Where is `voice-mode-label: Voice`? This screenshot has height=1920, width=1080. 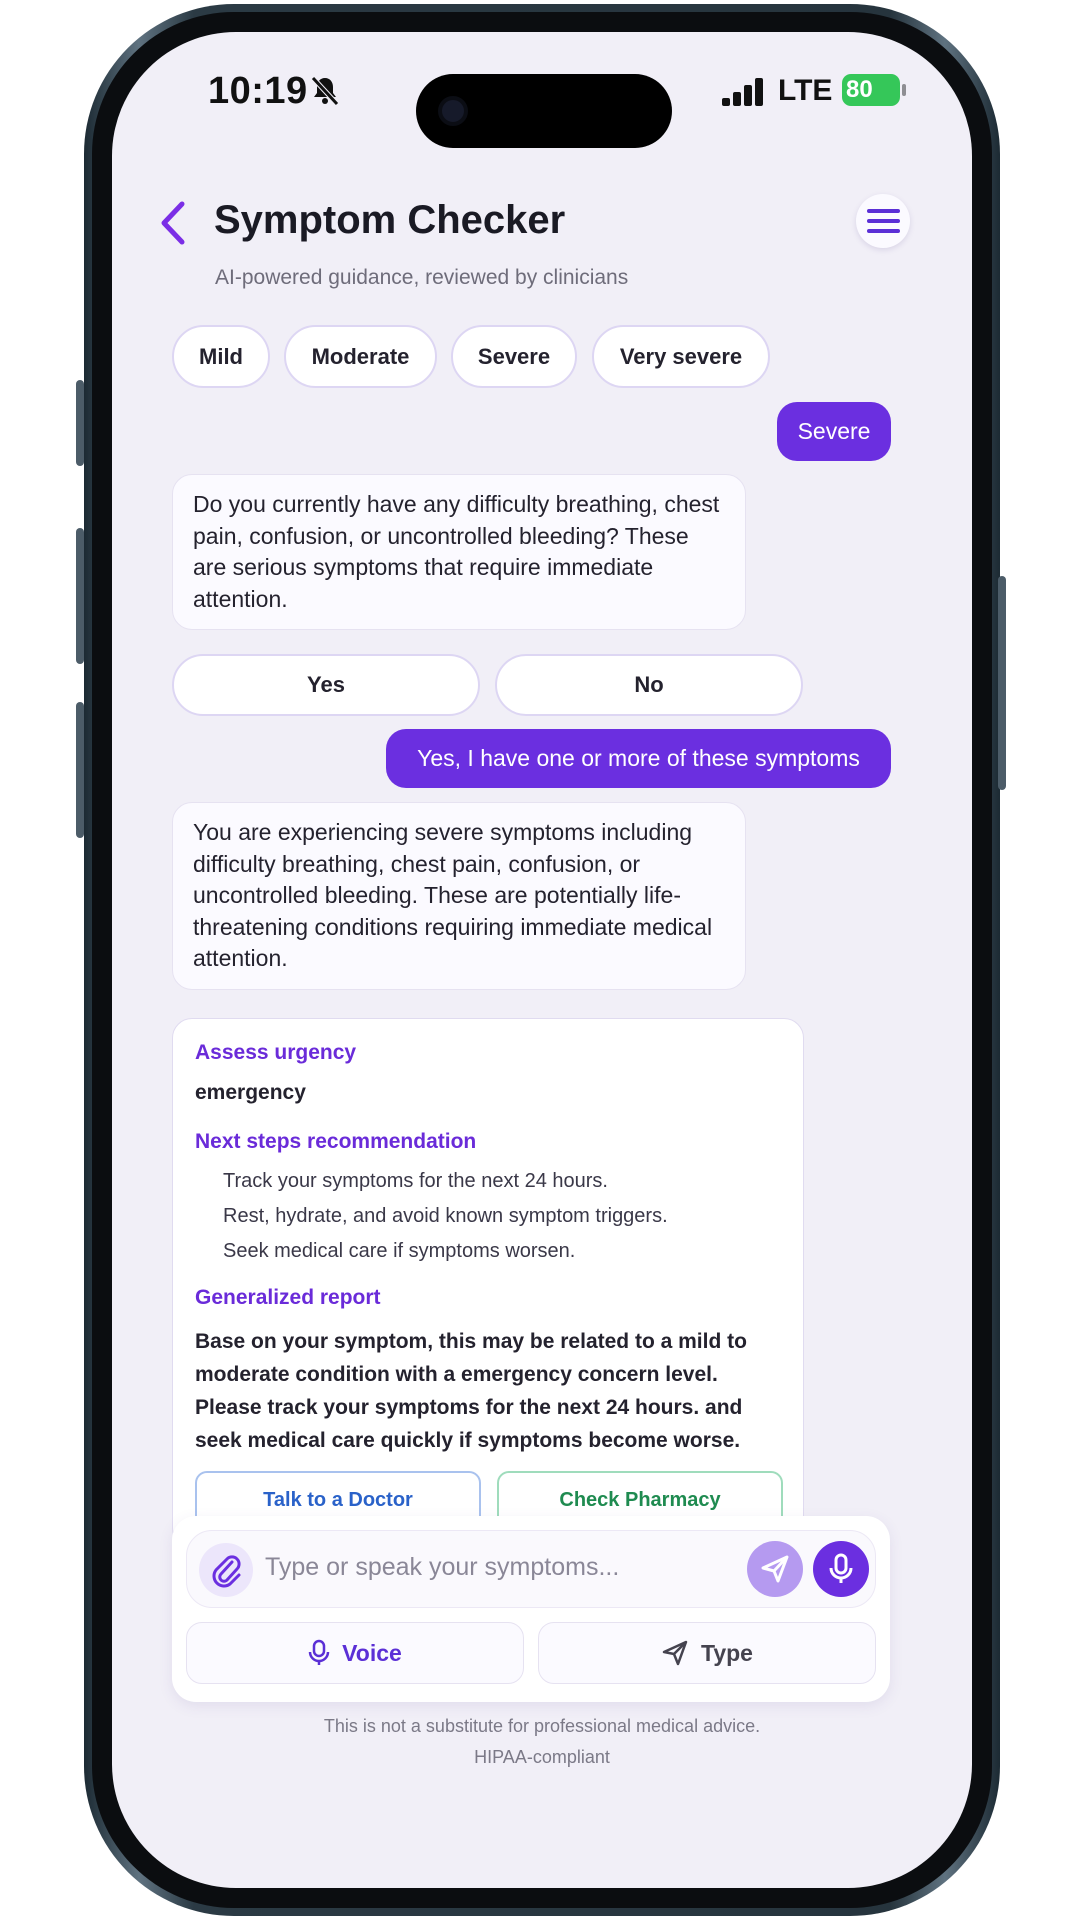 voice-mode-label: Voice is located at coordinates (372, 1652).